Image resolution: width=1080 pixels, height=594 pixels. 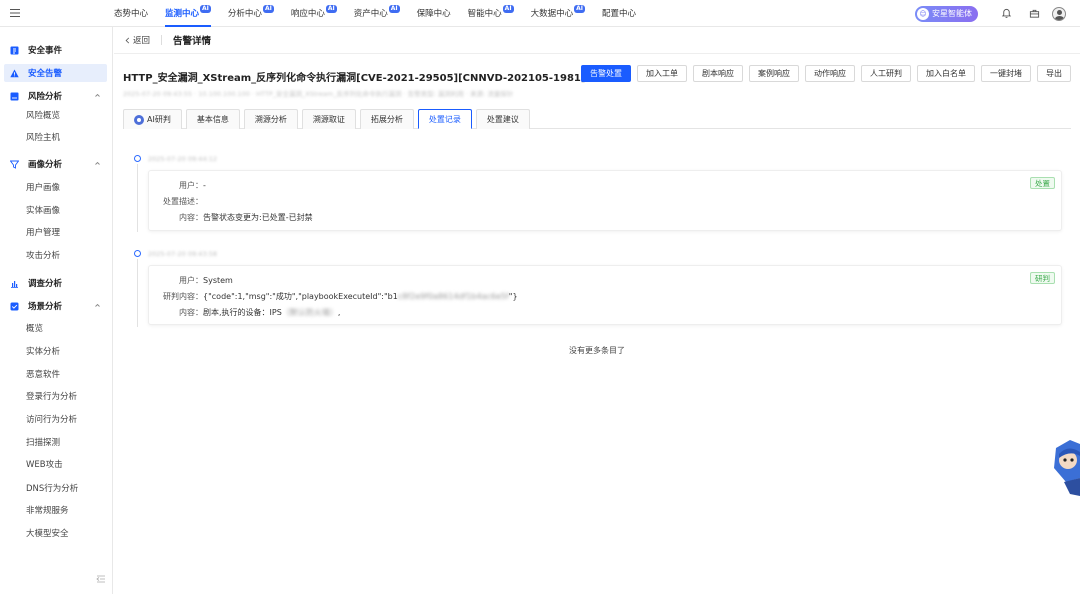 I want to click on sidebar-item-13: 实体分析, so click(x=55, y=351).